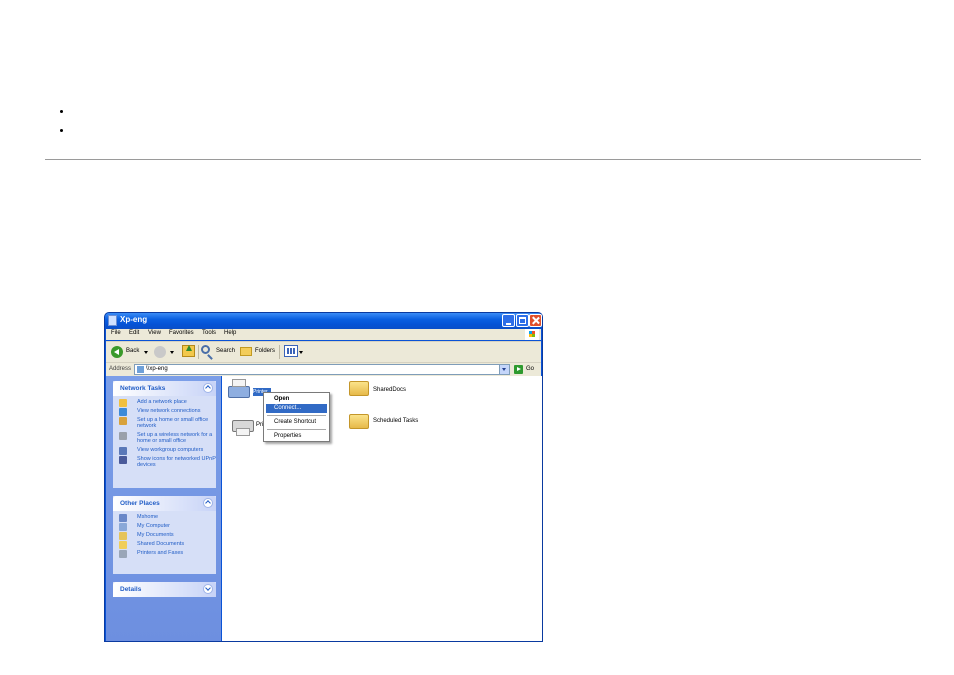 The height and width of the screenshot is (675, 954). Describe the element at coordinates (208, 589) in the screenshot. I see `expand-chevron-icon` at that location.